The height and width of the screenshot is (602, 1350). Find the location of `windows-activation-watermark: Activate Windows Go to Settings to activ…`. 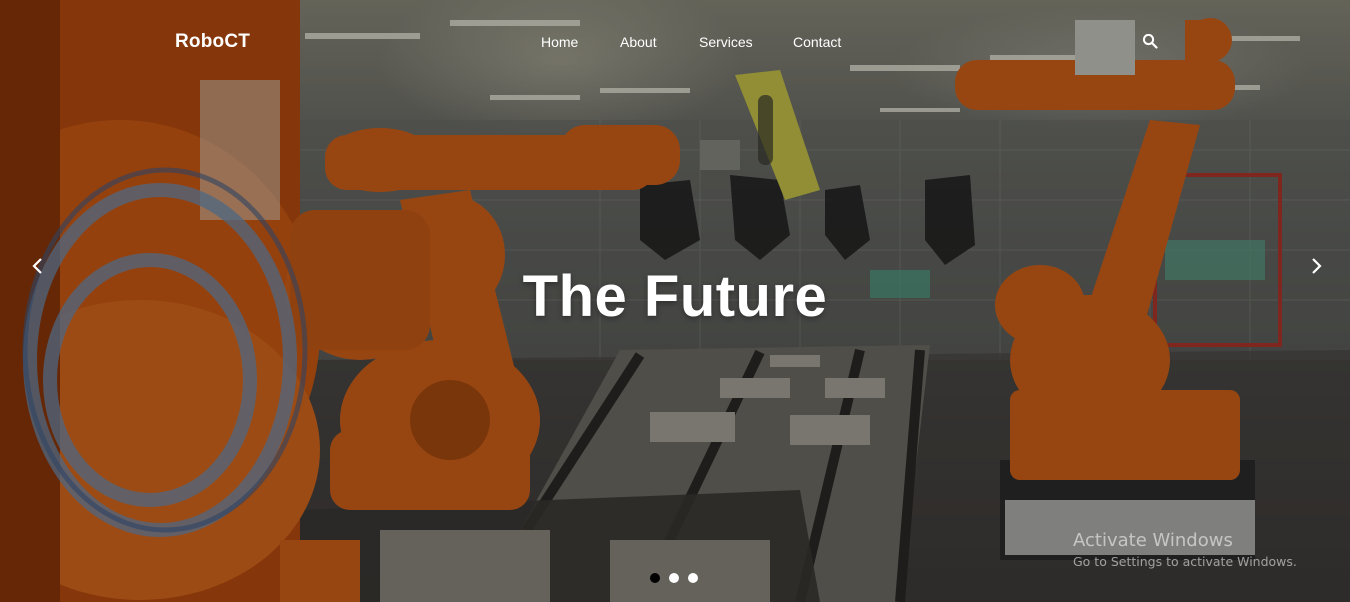

windows-activation-watermark: Activate Windows Go to Settings to activ… is located at coordinates (1185, 549).